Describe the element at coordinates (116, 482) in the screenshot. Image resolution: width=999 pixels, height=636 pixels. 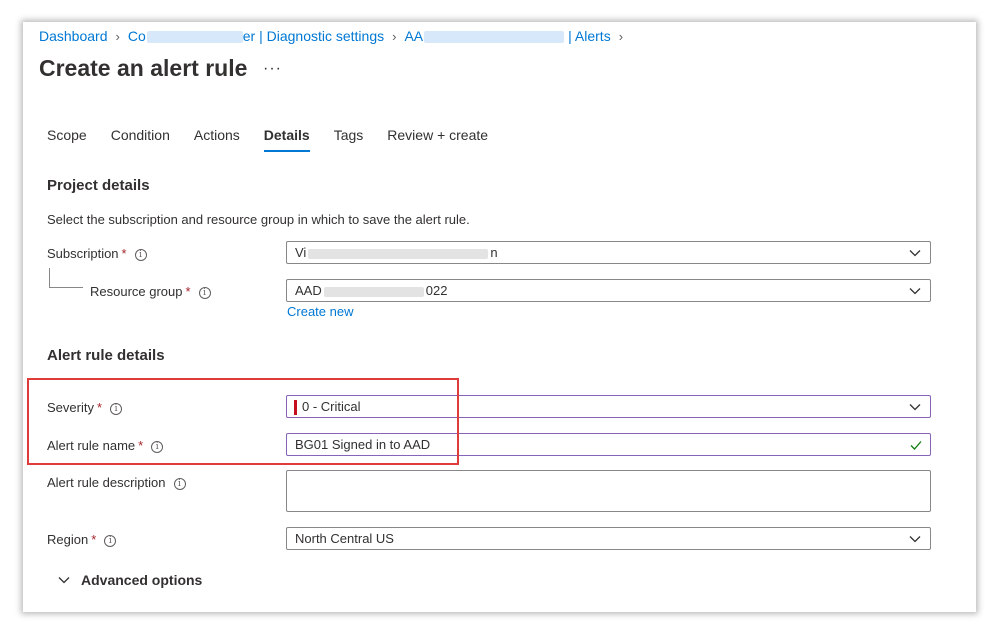
I see `alert-rule-description-label: Alert rule description i` at that location.